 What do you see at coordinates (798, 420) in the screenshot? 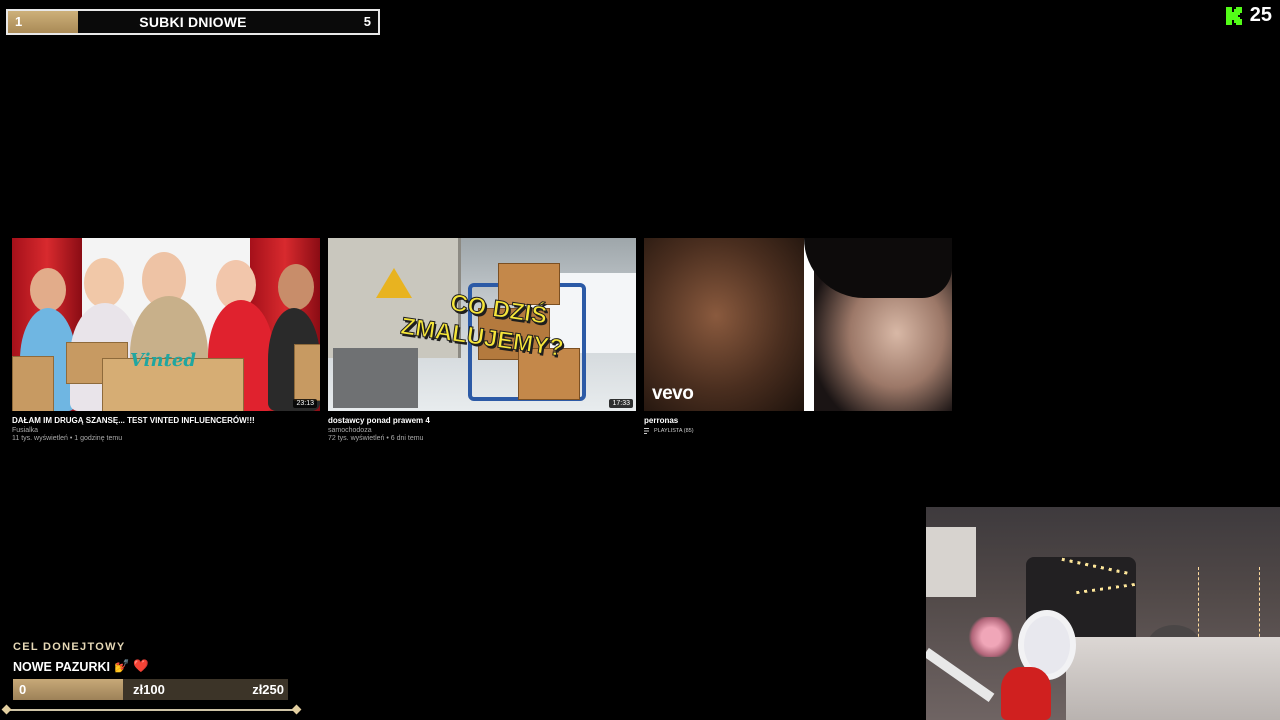
I see `video-title: perronas` at bounding box center [798, 420].